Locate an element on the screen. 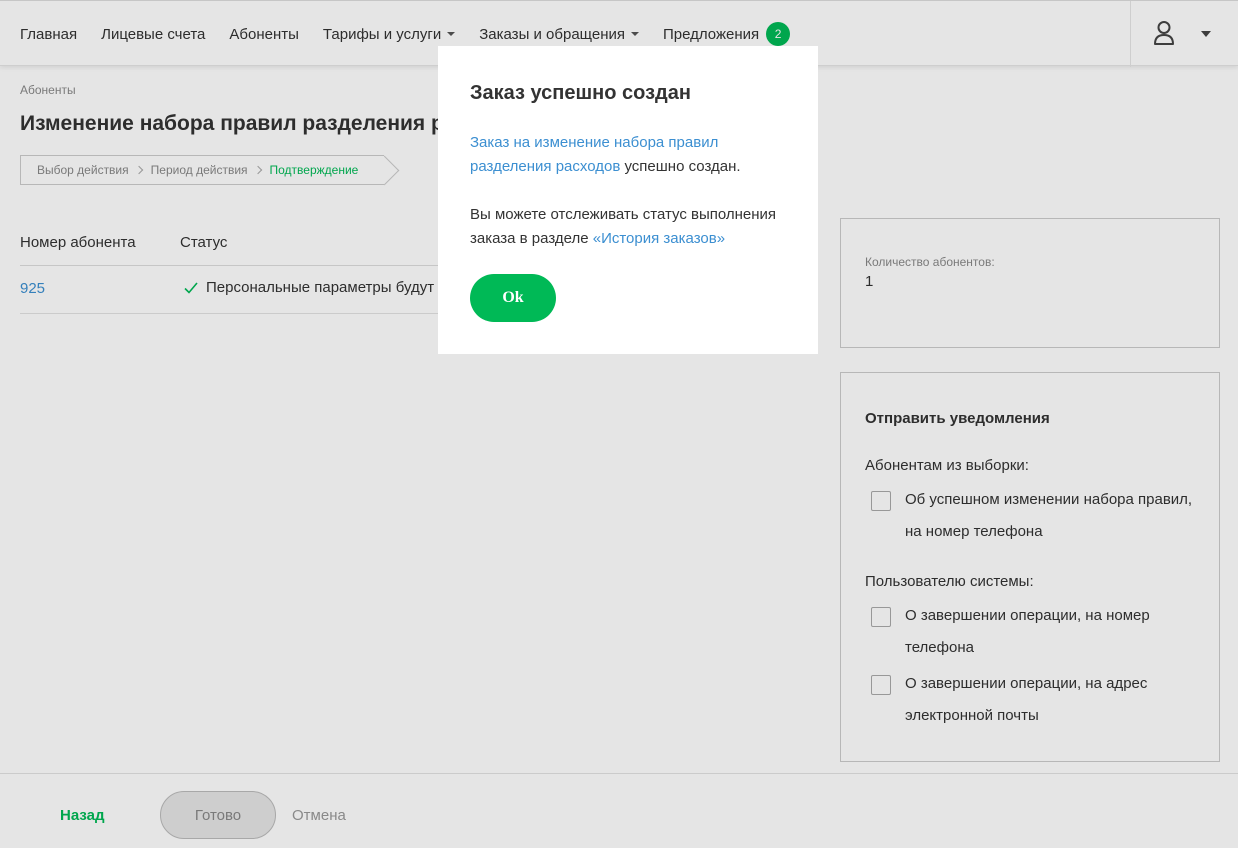  message-text: успешно создан. is located at coordinates (680, 166).